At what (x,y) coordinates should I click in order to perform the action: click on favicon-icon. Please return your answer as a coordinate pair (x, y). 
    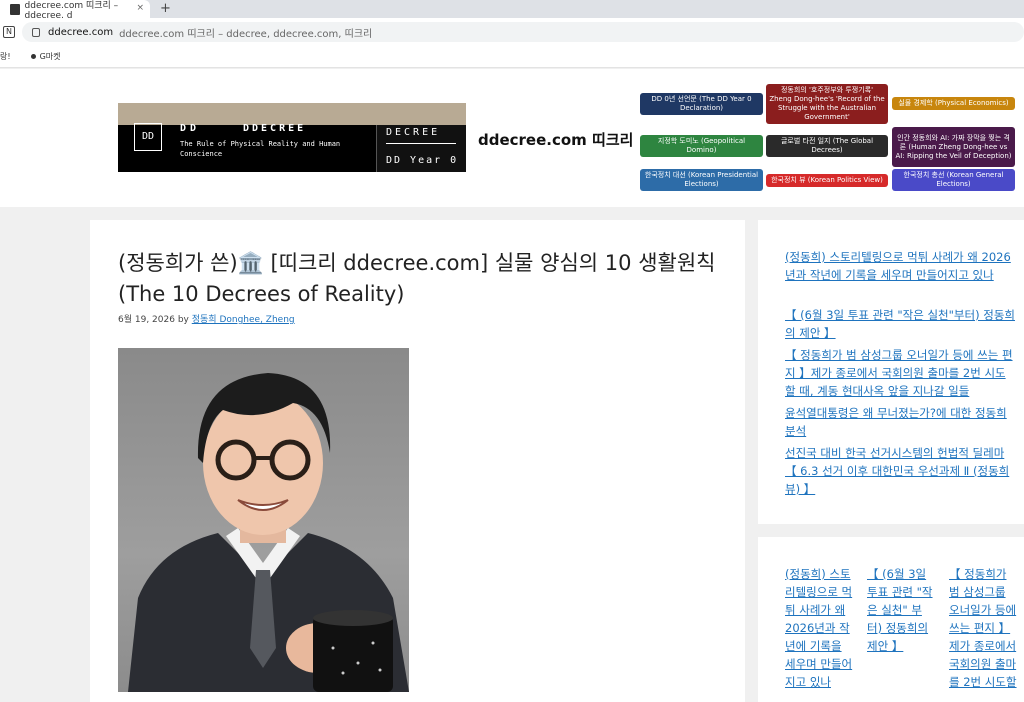
    Looking at the image, I should click on (15, 9).